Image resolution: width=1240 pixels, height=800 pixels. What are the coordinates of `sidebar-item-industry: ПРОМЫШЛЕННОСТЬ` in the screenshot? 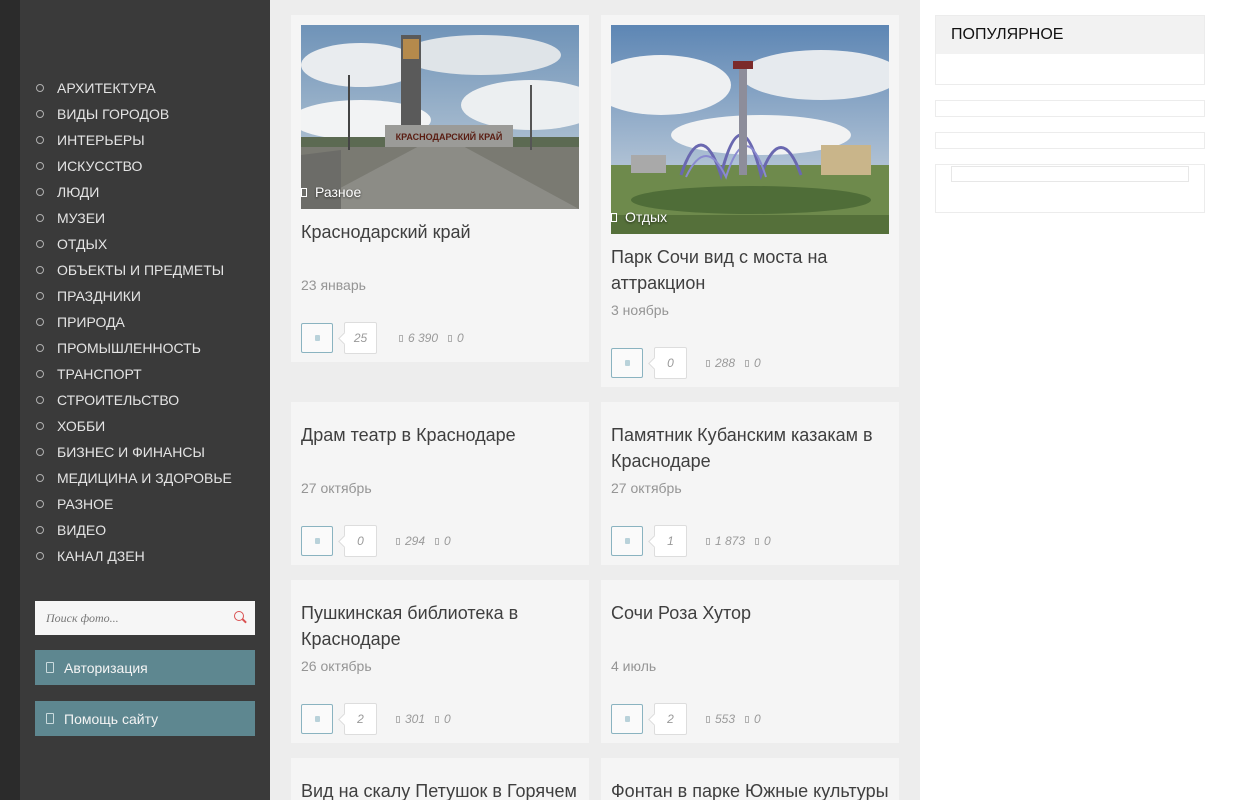 It's located at (133, 348).